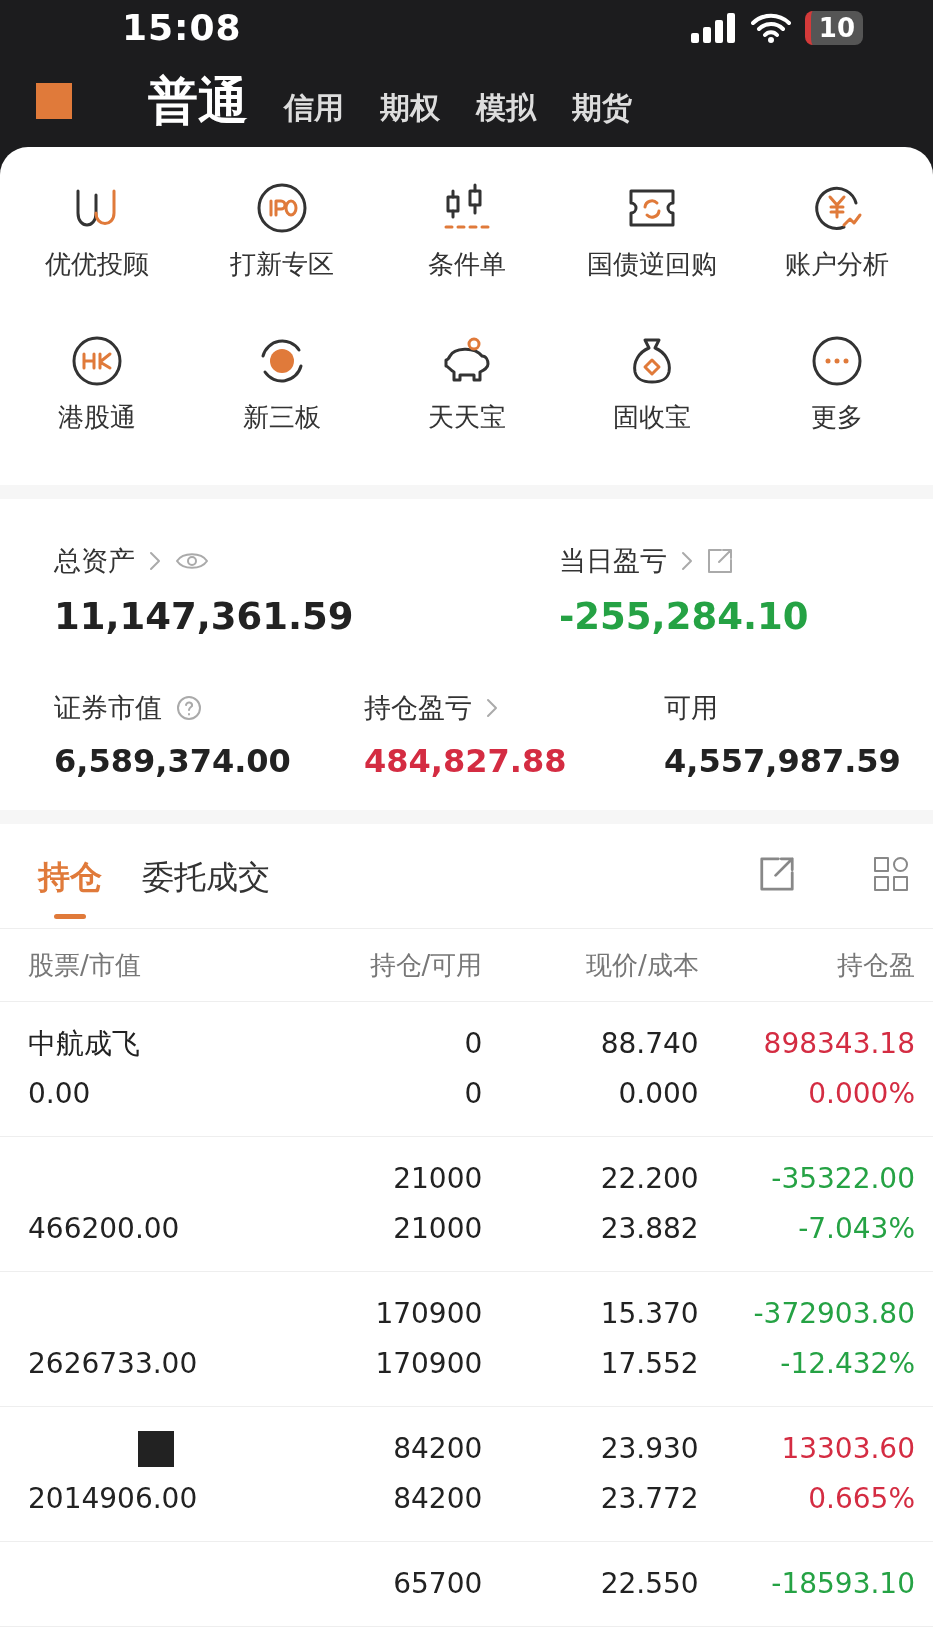  Describe the element at coordinates (836, 231) in the screenshot. I see `shortcut-item: 账户分析` at that location.